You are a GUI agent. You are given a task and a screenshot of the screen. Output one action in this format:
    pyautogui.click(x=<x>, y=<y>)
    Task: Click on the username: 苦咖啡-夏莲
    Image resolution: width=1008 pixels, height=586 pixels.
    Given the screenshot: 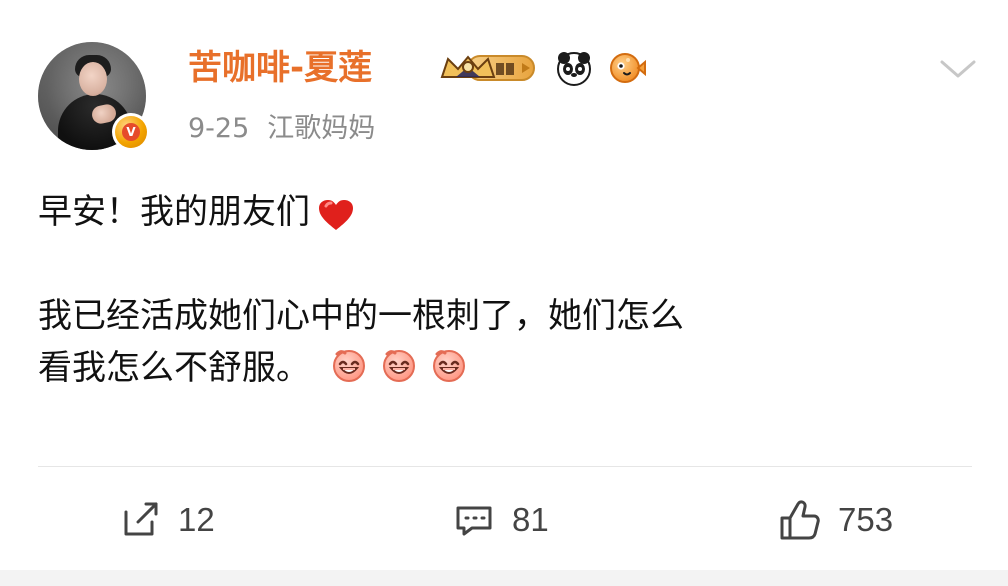 What is the action you would take?
    pyautogui.click(x=280, y=68)
    